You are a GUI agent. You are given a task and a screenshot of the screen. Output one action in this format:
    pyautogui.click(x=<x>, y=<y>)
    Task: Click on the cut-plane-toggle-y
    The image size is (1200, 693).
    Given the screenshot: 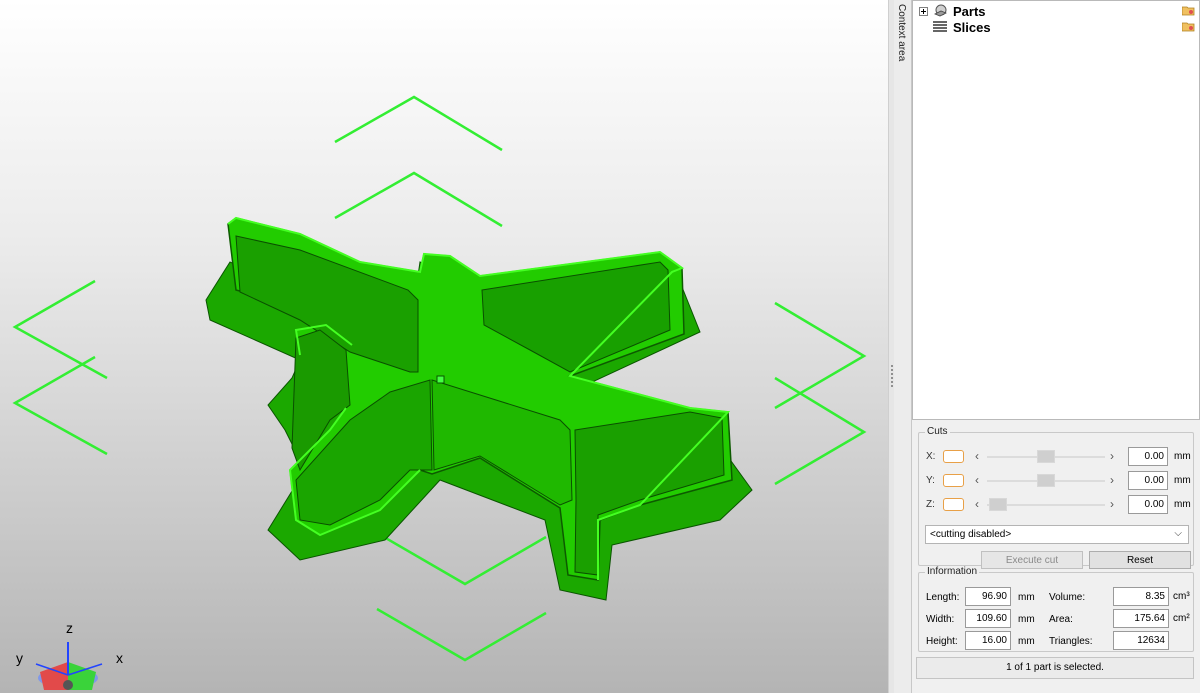 What is the action you would take?
    pyautogui.click(x=953, y=480)
    